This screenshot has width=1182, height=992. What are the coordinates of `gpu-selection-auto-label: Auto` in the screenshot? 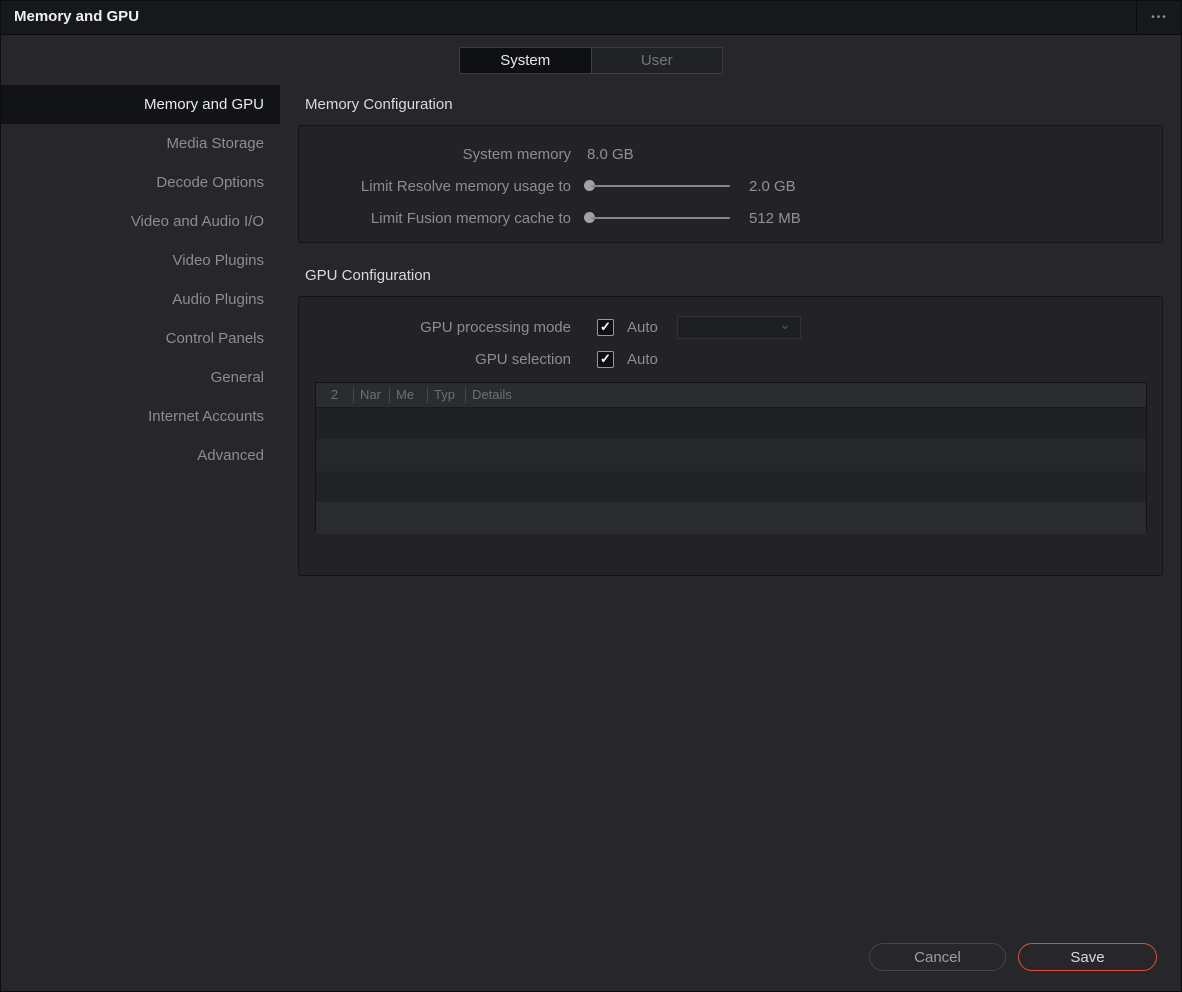 It's located at (642, 359).